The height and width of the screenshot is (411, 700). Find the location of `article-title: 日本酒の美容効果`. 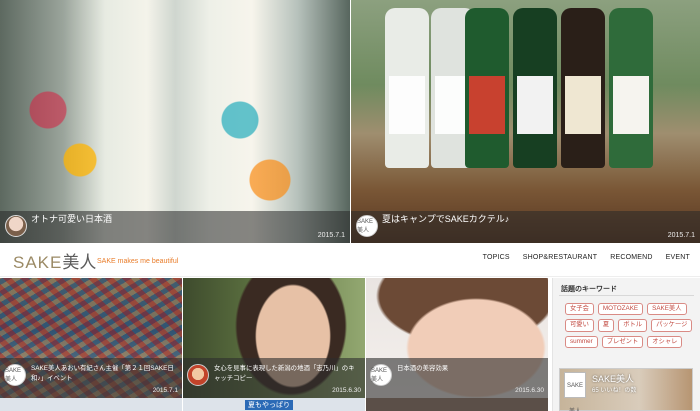

article-title: 日本酒の美容効果 is located at coordinates (470, 369).